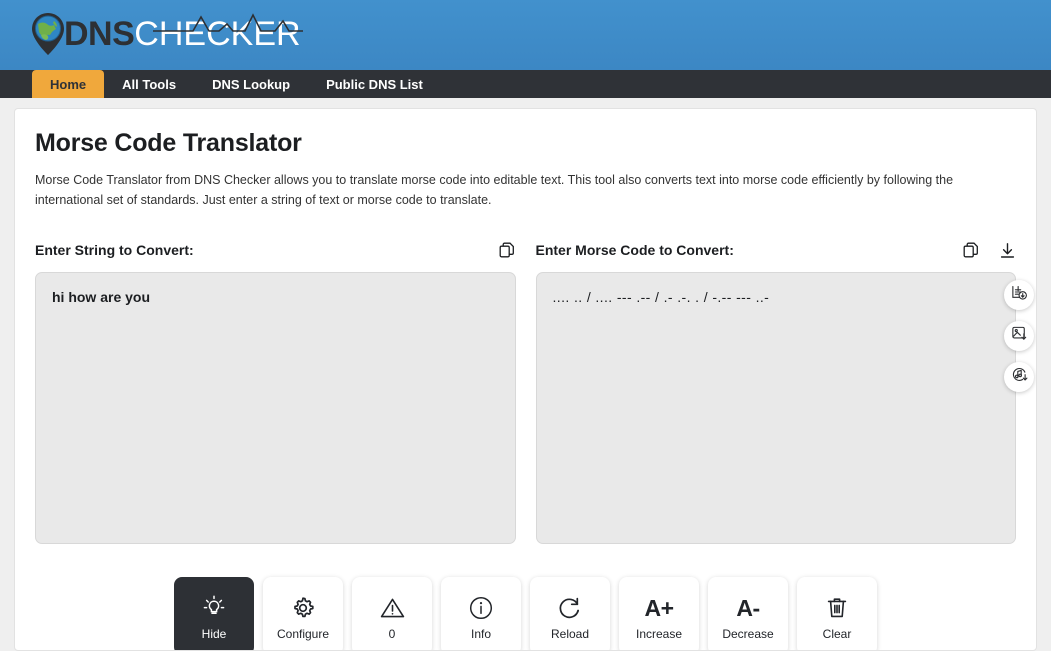 Image resolution: width=1051 pixels, height=651 pixels. Describe the element at coordinates (1007, 250) in the screenshot. I see `download-icon` at that location.